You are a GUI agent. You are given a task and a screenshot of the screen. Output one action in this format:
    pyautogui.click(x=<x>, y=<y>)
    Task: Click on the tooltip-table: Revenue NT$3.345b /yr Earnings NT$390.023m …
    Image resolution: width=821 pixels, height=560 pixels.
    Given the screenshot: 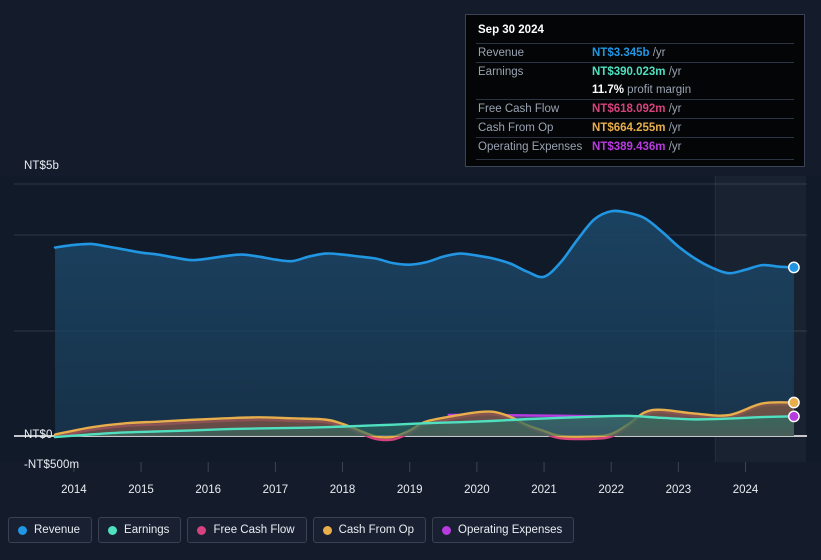 What is the action you would take?
    pyautogui.click(x=635, y=99)
    